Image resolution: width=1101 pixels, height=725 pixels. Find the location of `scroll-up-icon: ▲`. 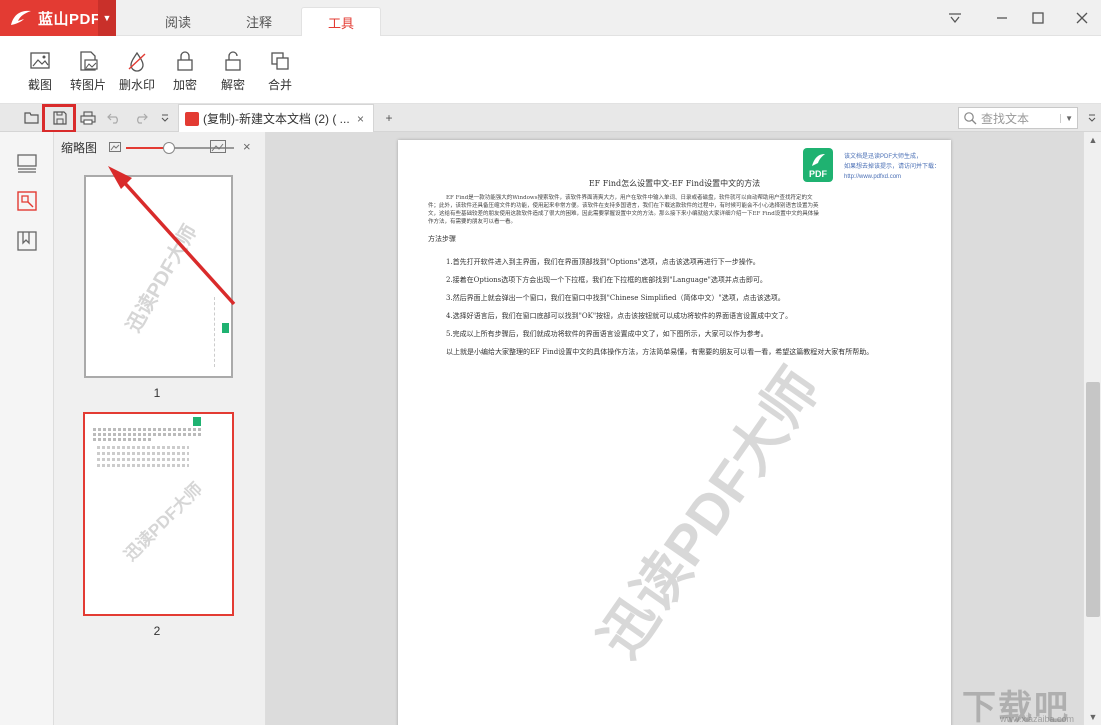

scroll-up-icon: ▲ is located at coordinates (1092, 140).